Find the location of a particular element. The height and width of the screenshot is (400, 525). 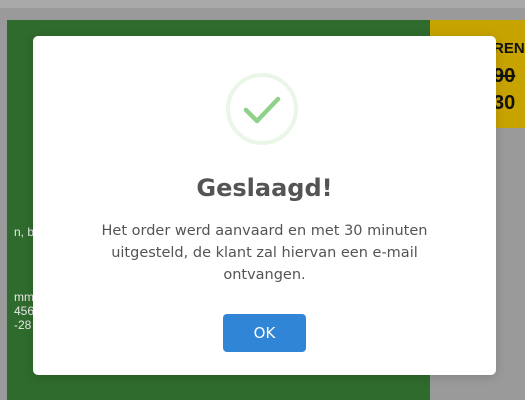

time-card-label: REN is located at coordinates (509, 48).